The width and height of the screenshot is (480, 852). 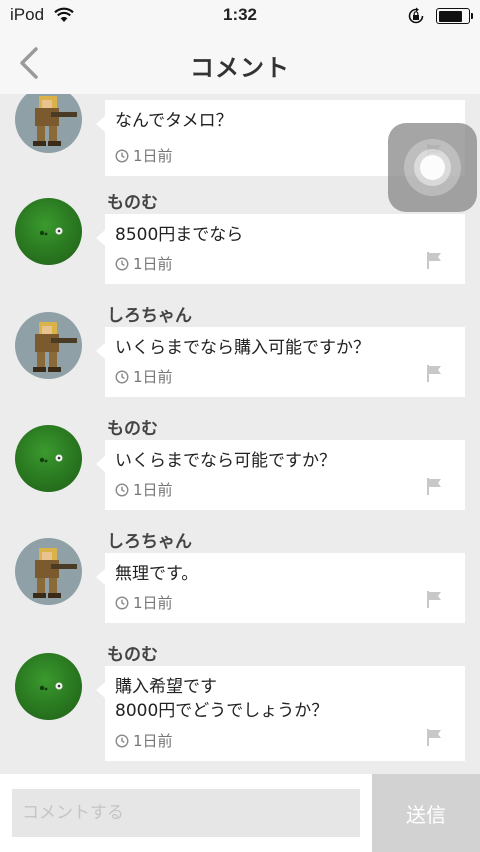 I want to click on comment-text: なんでタメロ？, so click(x=174, y=121).